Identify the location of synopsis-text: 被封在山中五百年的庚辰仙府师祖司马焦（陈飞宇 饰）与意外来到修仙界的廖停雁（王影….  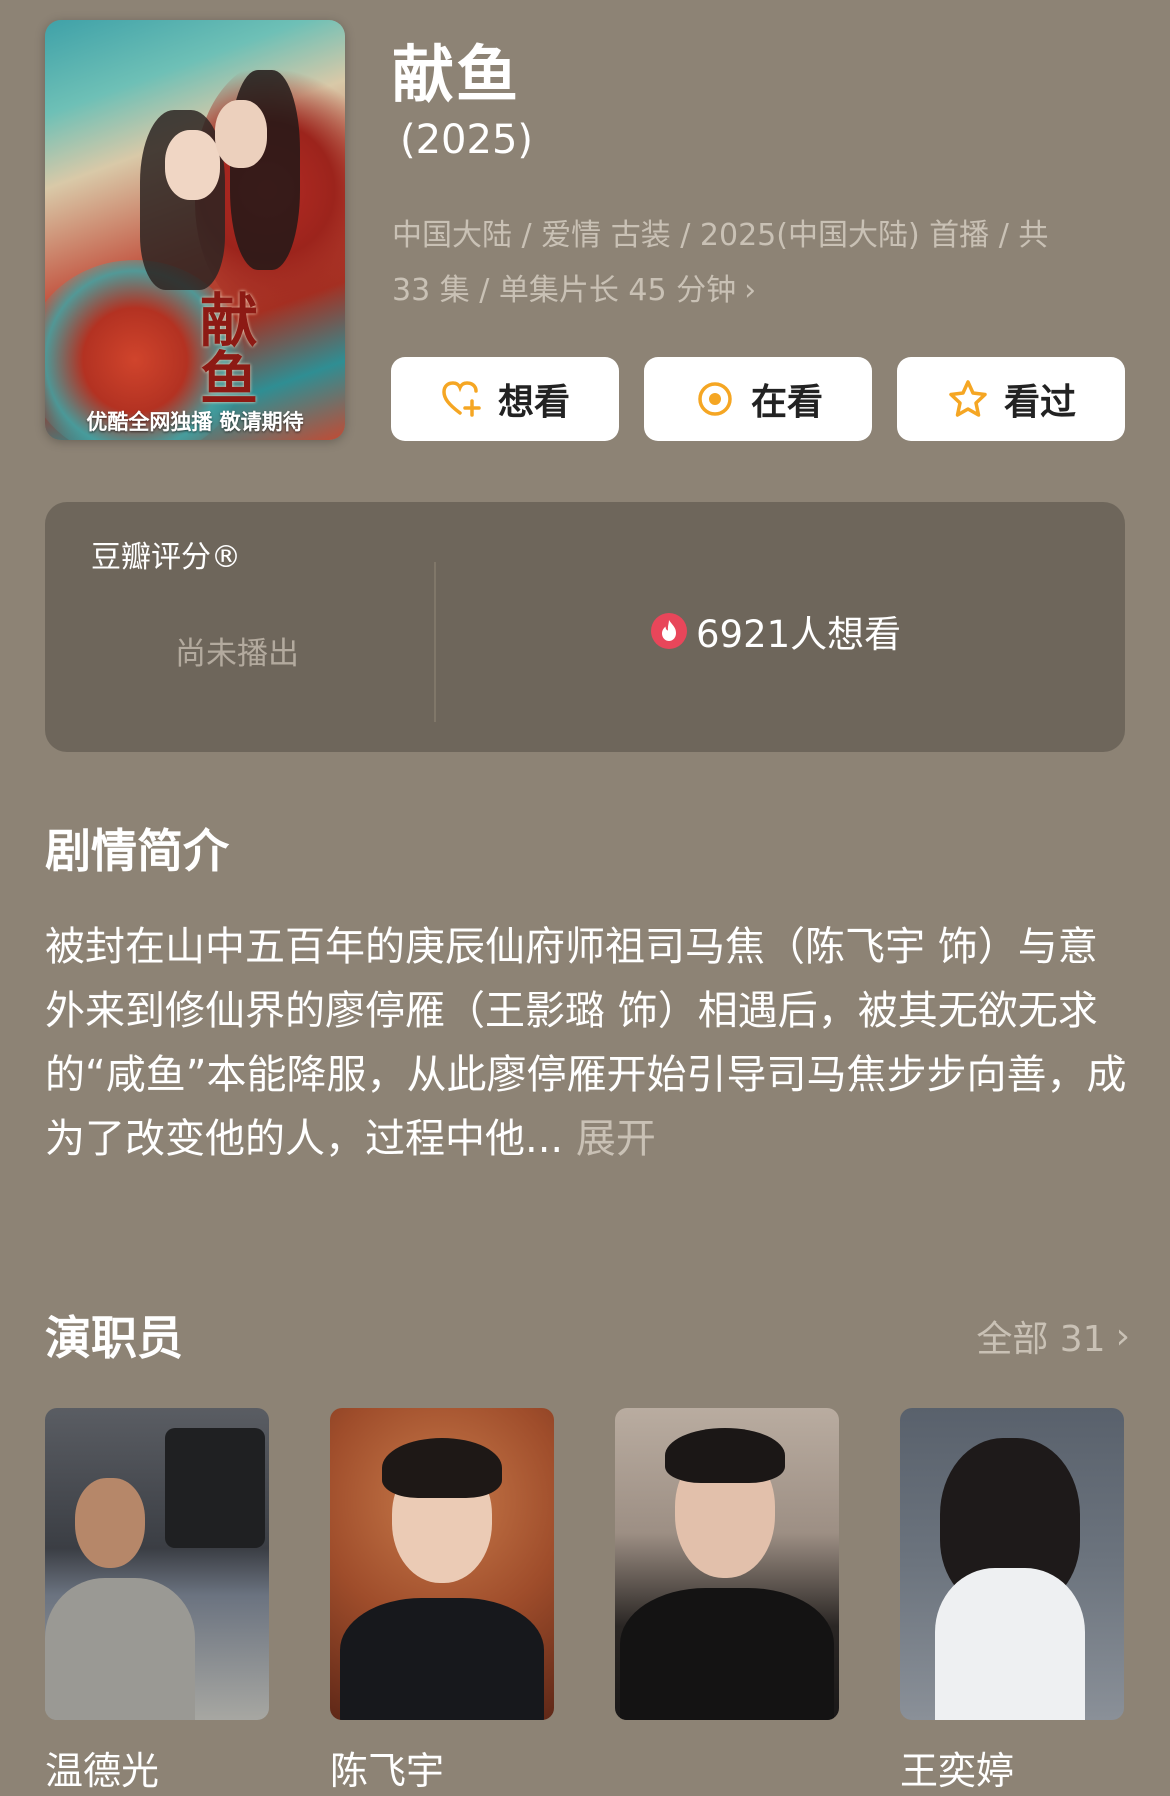
(587, 1043).